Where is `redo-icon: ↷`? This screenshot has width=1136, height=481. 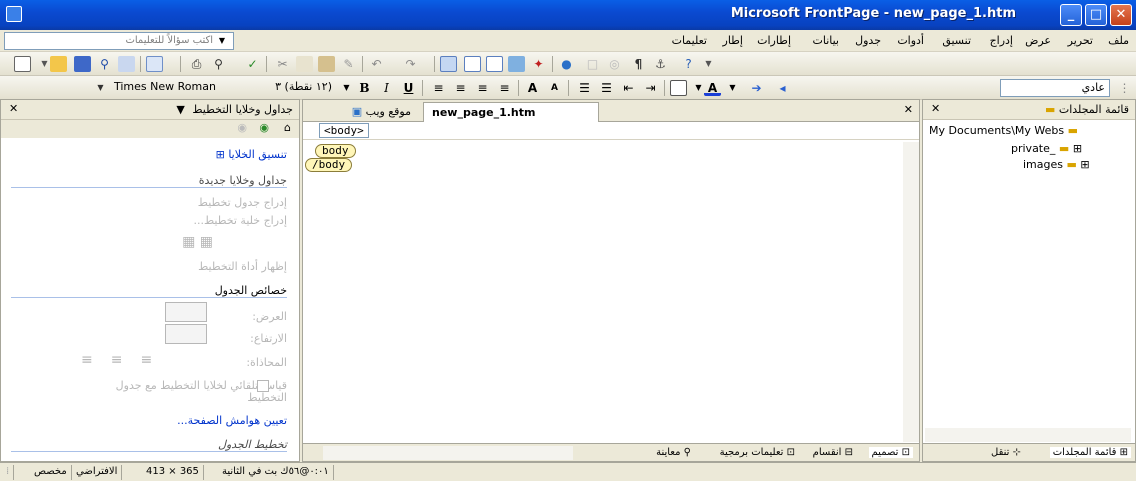 redo-icon: ↷ is located at coordinates (410, 64).